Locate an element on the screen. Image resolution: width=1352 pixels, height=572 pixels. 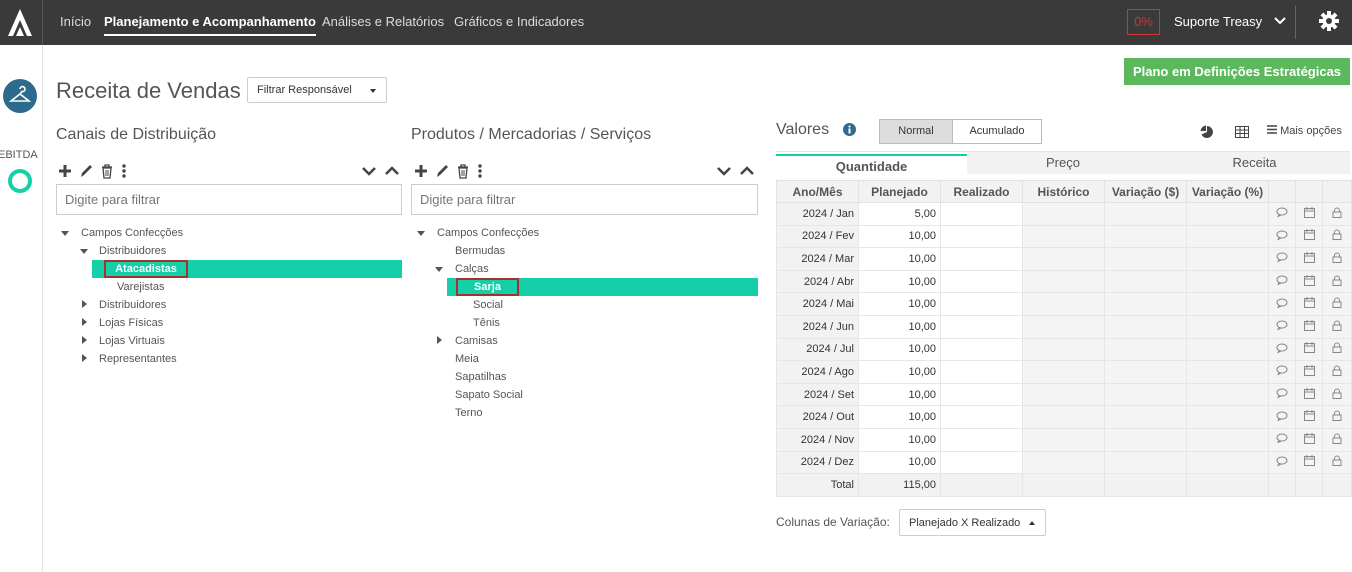
filter-responsible-dropdown: Filtrar Responsável is located at coordinates (317, 90).